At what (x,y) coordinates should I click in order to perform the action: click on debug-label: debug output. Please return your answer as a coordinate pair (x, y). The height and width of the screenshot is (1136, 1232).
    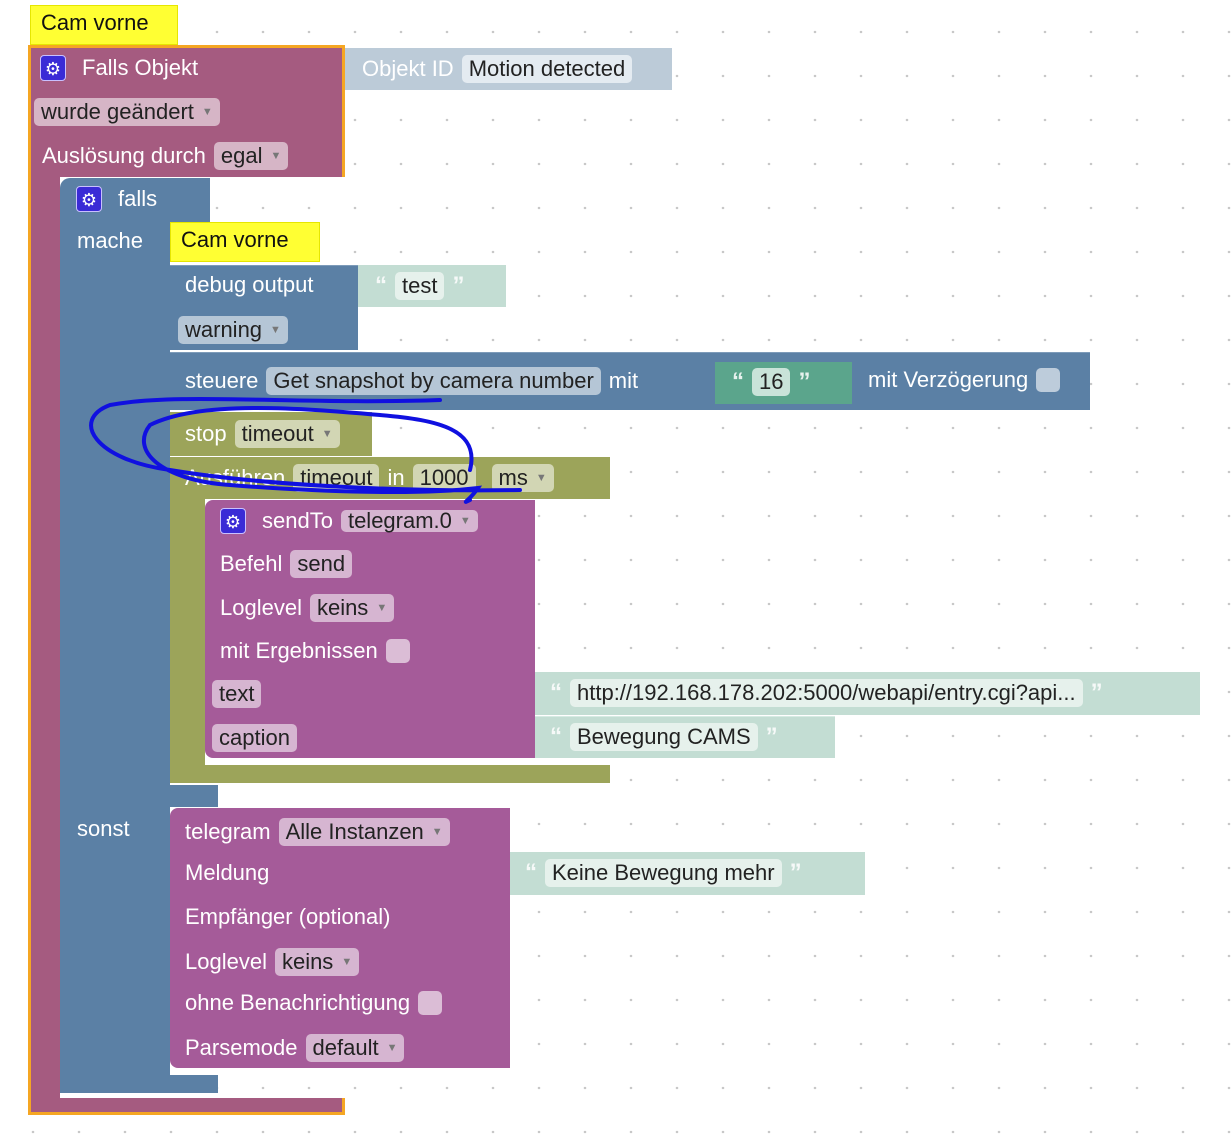
    Looking at the image, I should click on (249, 284).